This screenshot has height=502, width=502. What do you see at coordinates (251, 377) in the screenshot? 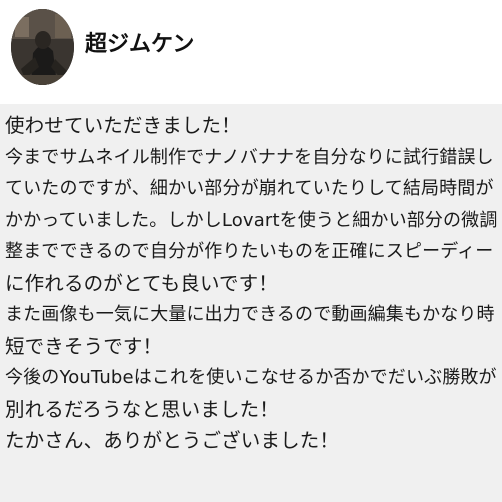
I see `message-line: 今後のYouTubeはこれを使いこなせるか否かでだいぶ勝敗が` at bounding box center [251, 377].